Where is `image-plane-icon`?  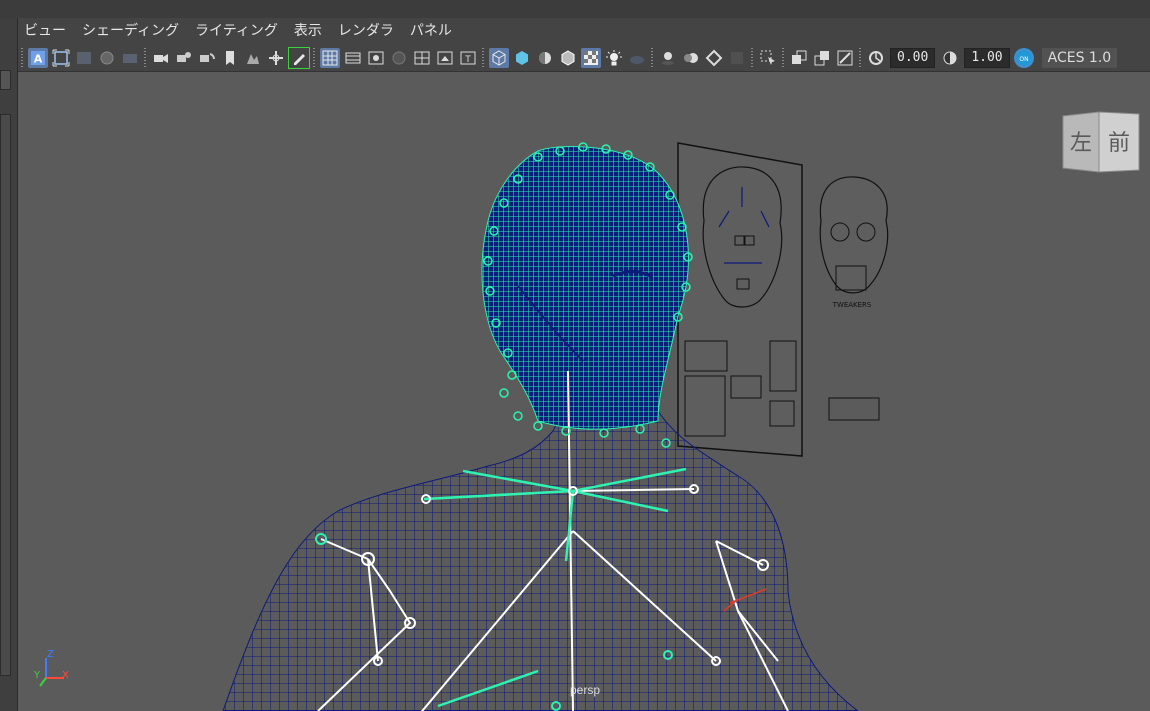 image-plane-icon is located at coordinates (107, 58).